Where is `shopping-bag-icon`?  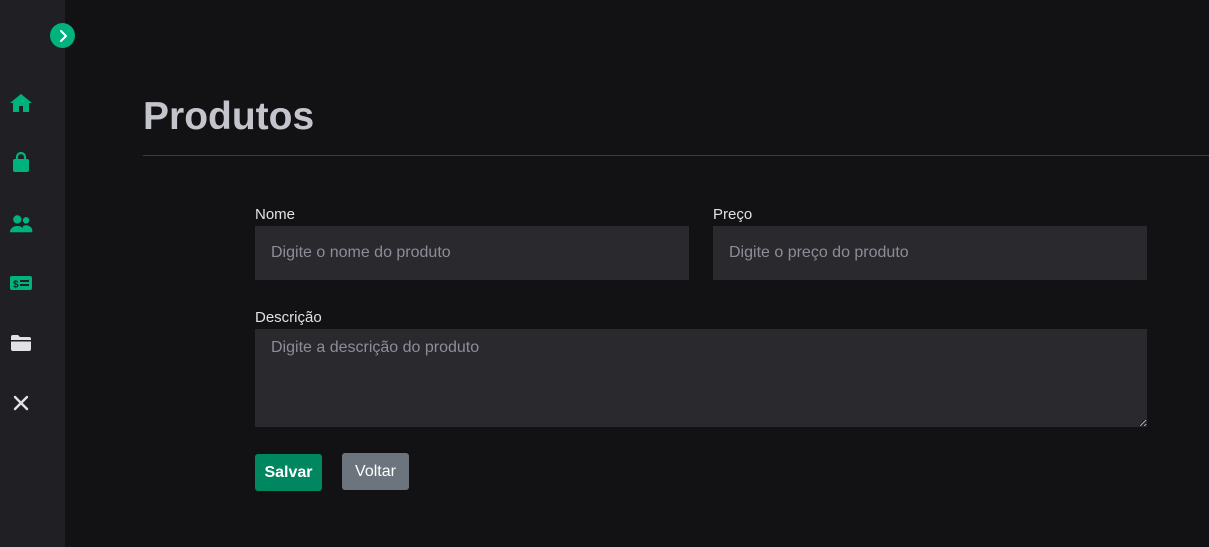
shopping-bag-icon is located at coordinates (21, 162).